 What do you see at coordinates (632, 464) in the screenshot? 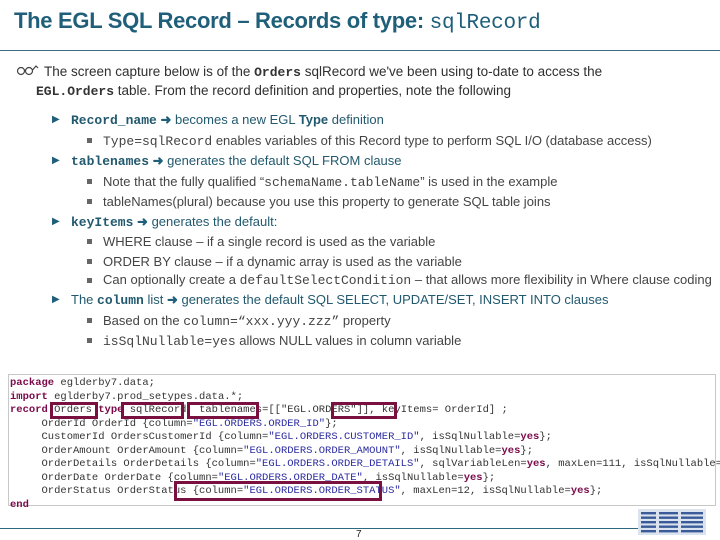
I see `code-text: , maxLen=111, isSqlNullable=` at bounding box center [632, 464].